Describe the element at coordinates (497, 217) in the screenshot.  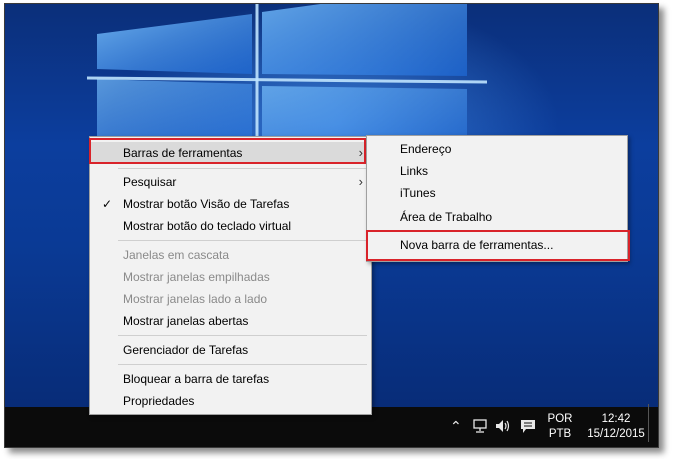
I see `submenu-item-area-de-trabalho: Área de Trabalho` at that location.